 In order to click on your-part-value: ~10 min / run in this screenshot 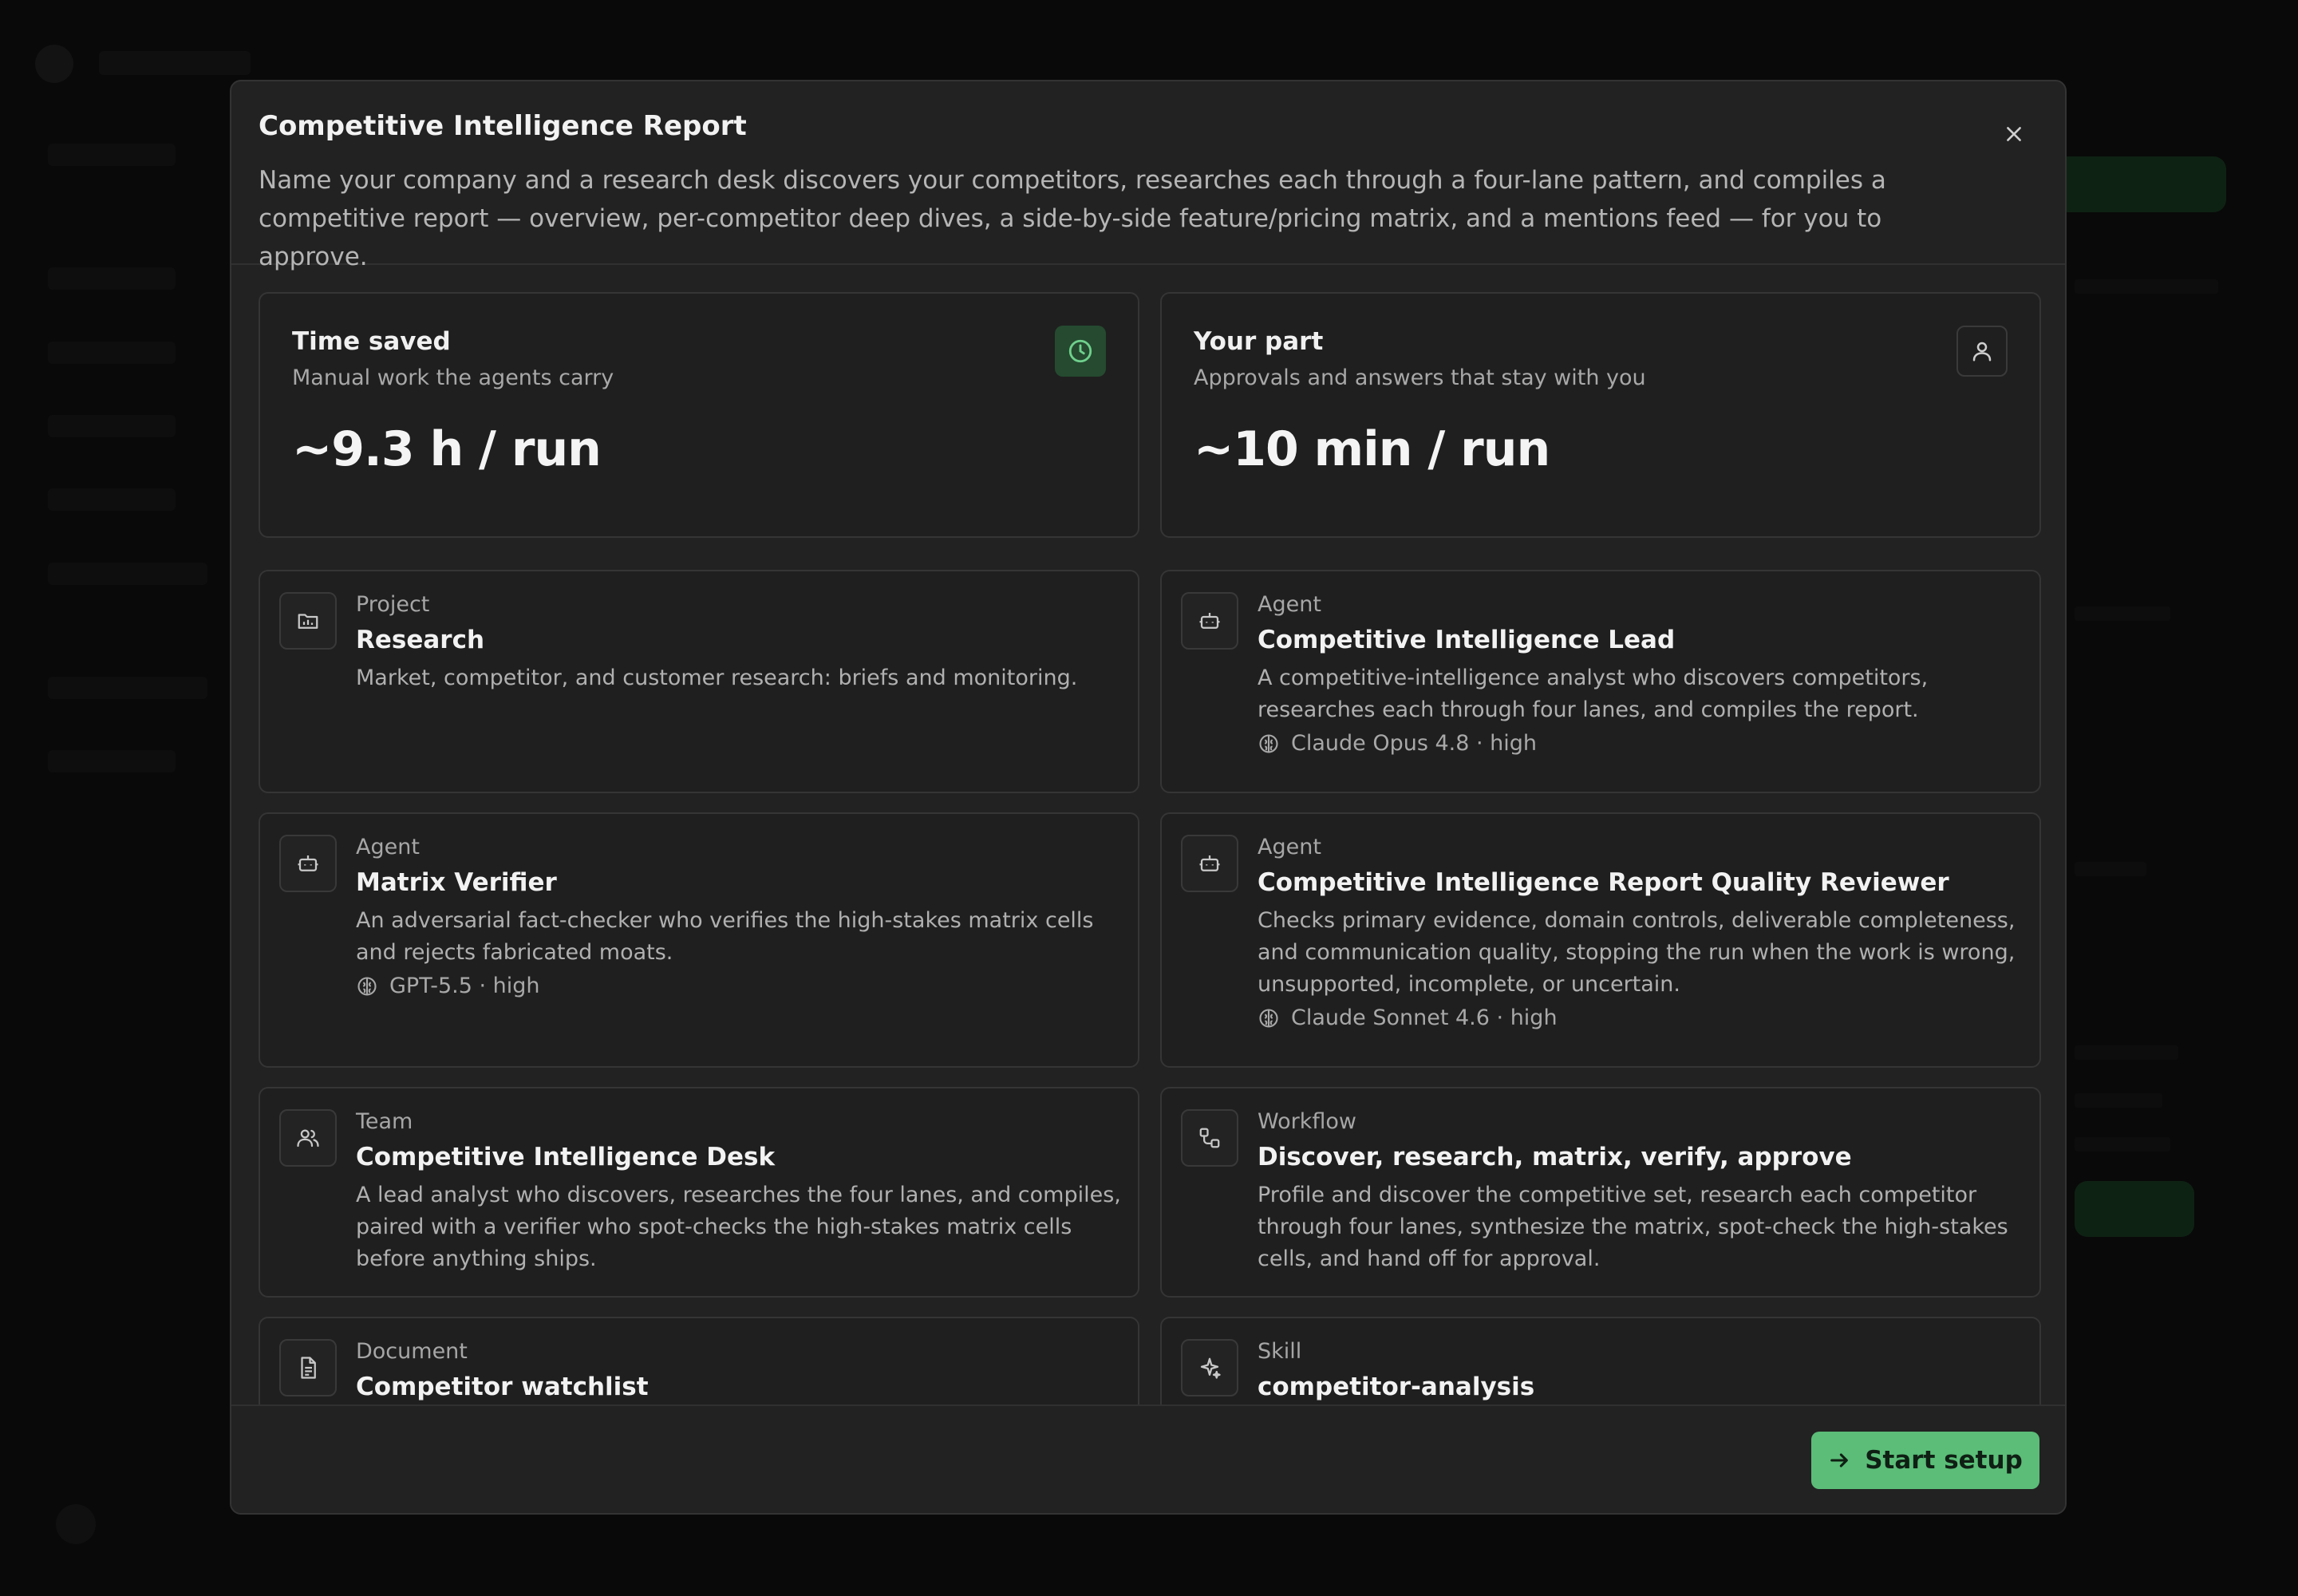, I will do `click(1372, 449)`.